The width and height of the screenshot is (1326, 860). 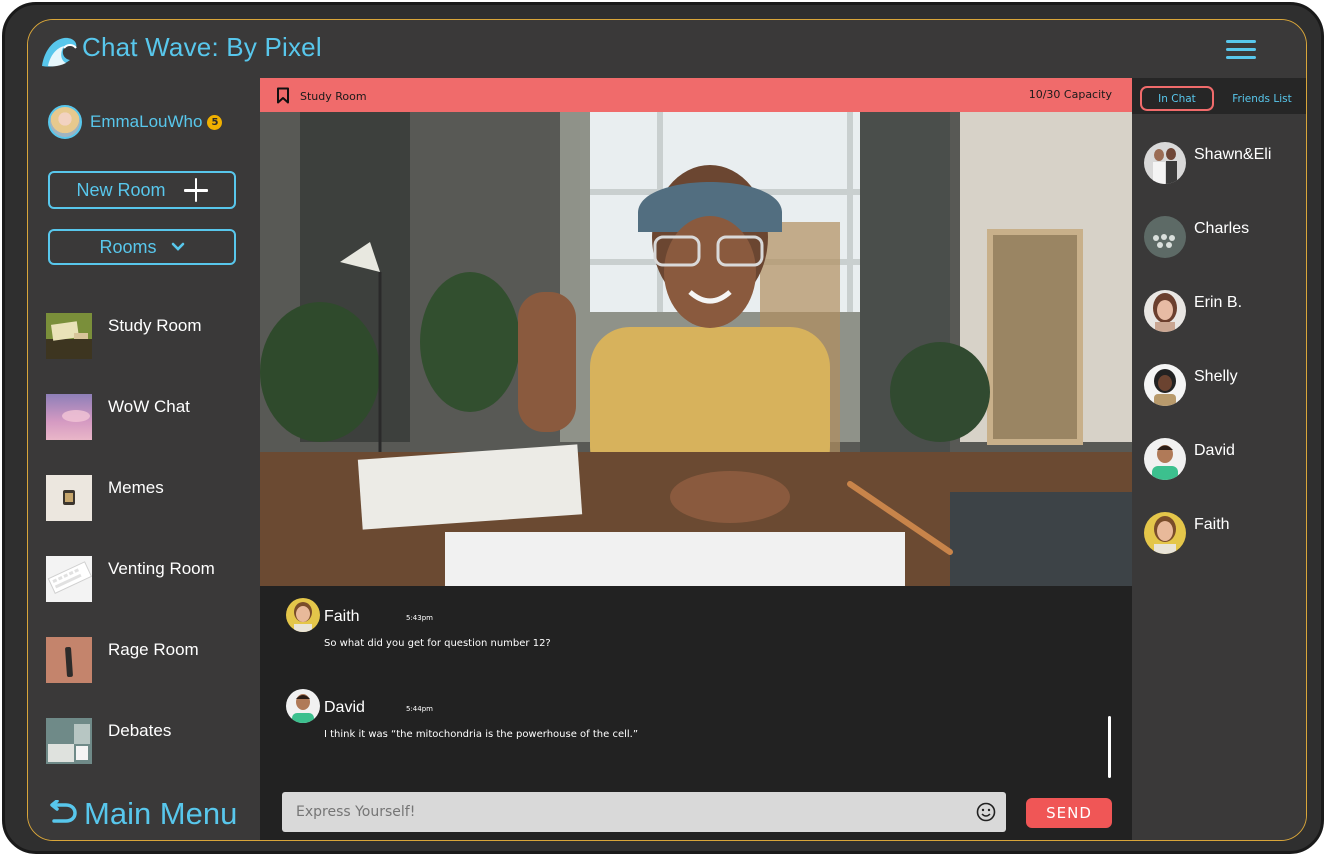 What do you see at coordinates (667, 49) in the screenshot?
I see `app-header: Chat Wave: By Pixel` at bounding box center [667, 49].